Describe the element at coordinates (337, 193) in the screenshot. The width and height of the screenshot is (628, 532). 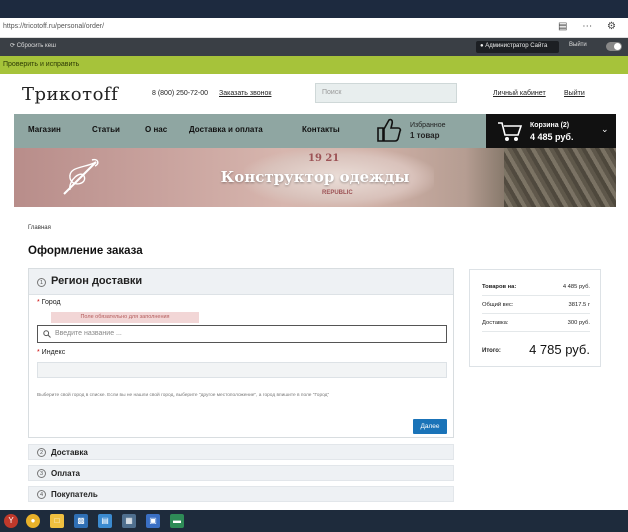
I see `shirt-print-text: REPUBLIC` at that location.